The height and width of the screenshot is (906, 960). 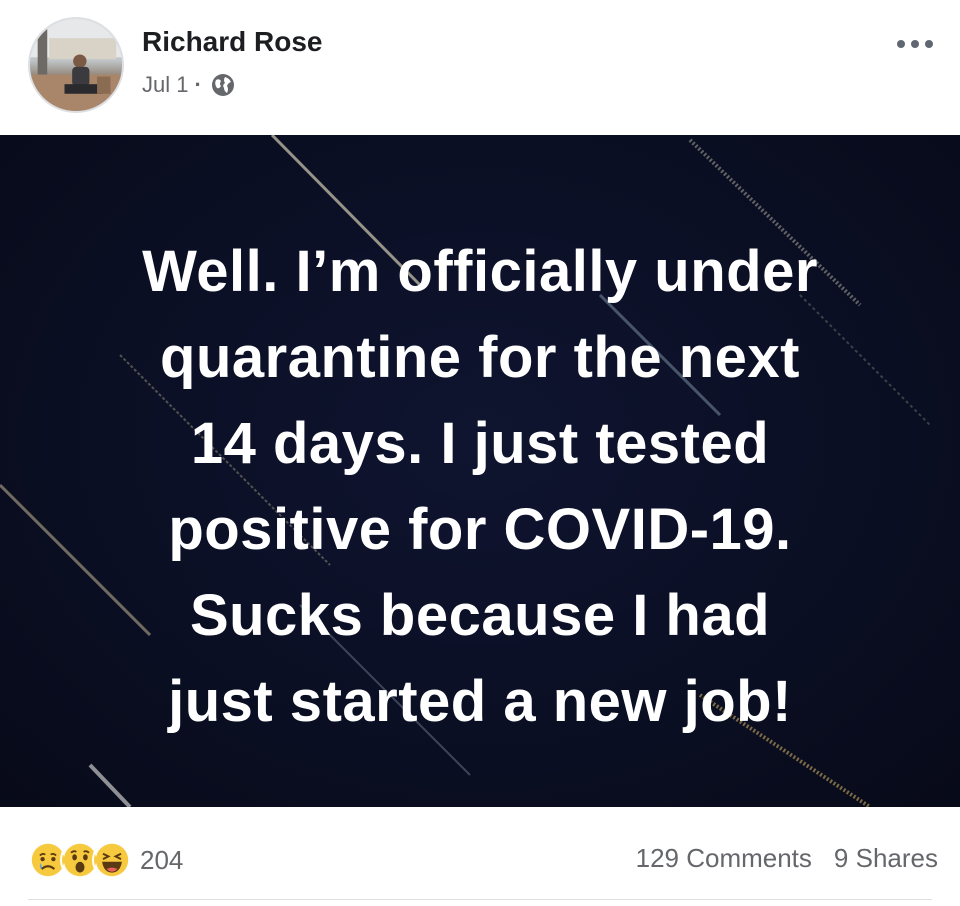 What do you see at coordinates (886, 858) in the screenshot?
I see `shares-count-link: 9 Shares` at bounding box center [886, 858].